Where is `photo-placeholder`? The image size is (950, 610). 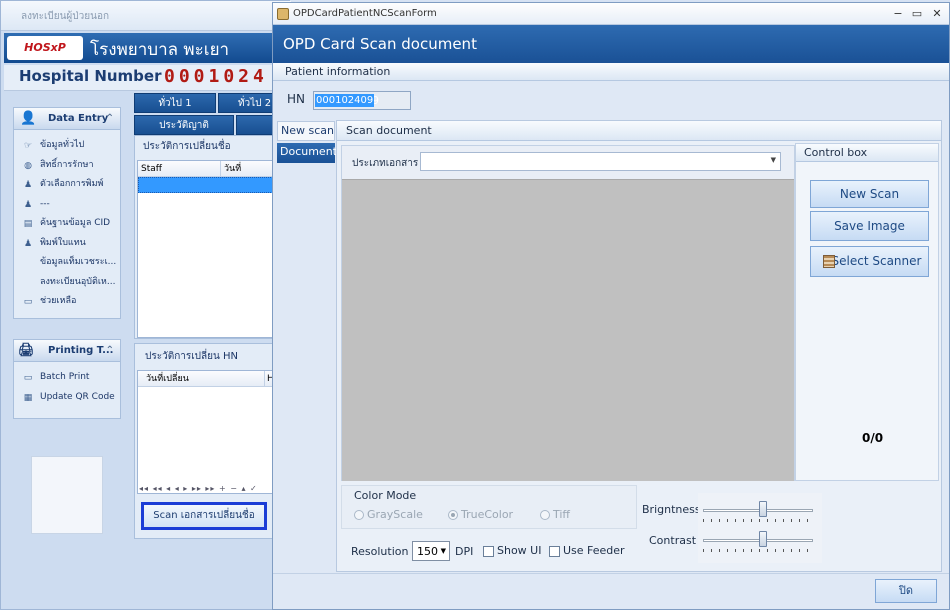
photo-placeholder is located at coordinates (67, 495).